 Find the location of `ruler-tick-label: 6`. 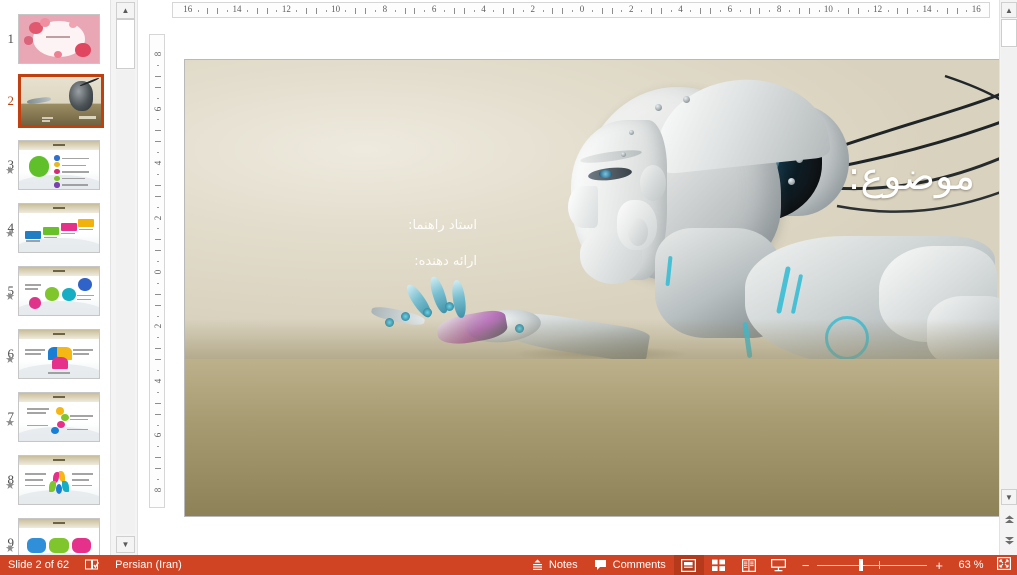

ruler-tick-label: 6 is located at coordinates (434, 9).